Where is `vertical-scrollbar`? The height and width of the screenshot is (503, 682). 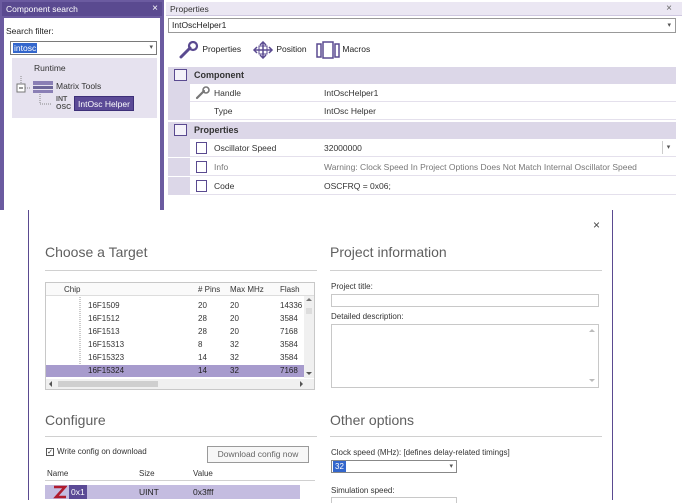 vertical-scrollbar is located at coordinates (309, 337).